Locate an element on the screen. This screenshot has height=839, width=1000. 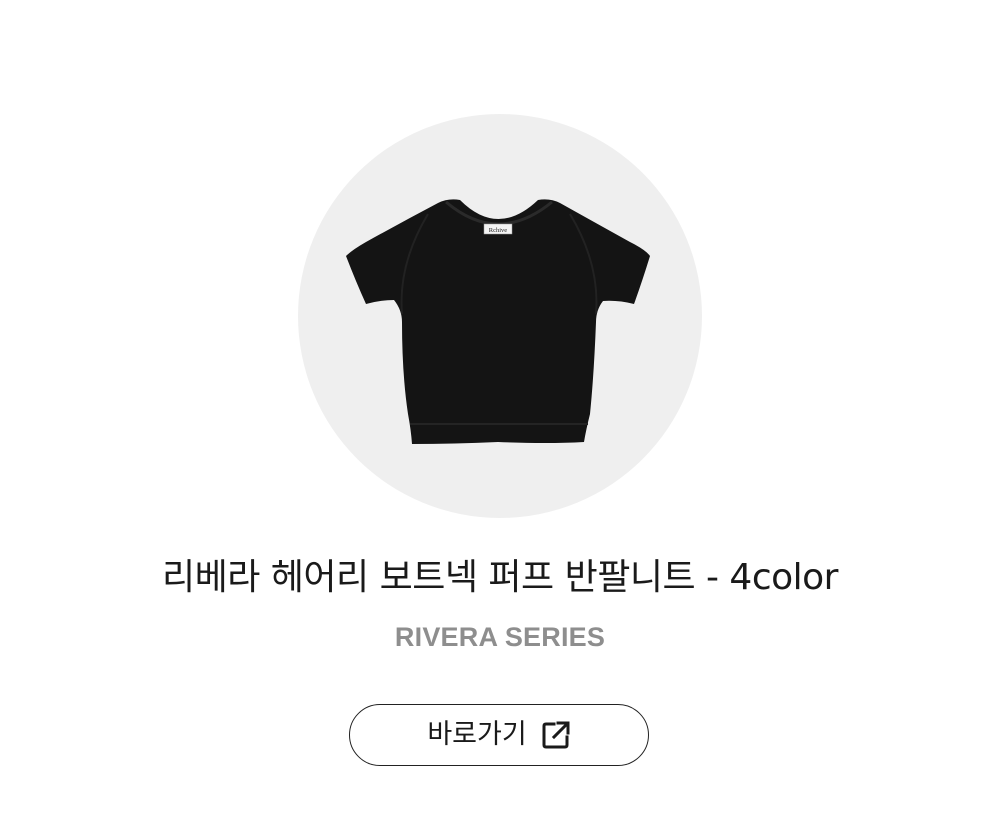
go-button-label: 바로가기 is located at coordinates (477, 734).